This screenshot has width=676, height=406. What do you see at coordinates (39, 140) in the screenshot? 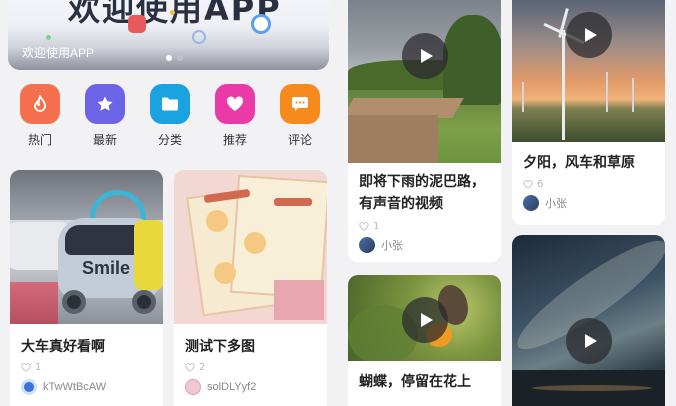
I see `category-label: 热门` at bounding box center [39, 140].